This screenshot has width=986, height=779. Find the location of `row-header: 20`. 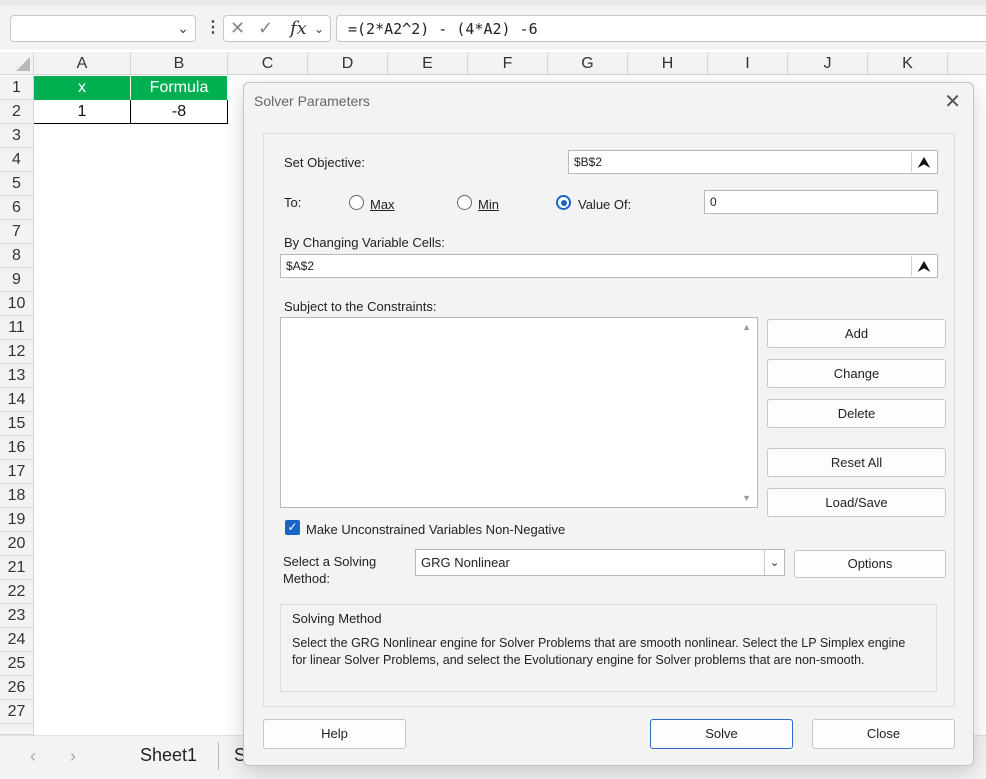

row-header: 20 is located at coordinates (17, 544).